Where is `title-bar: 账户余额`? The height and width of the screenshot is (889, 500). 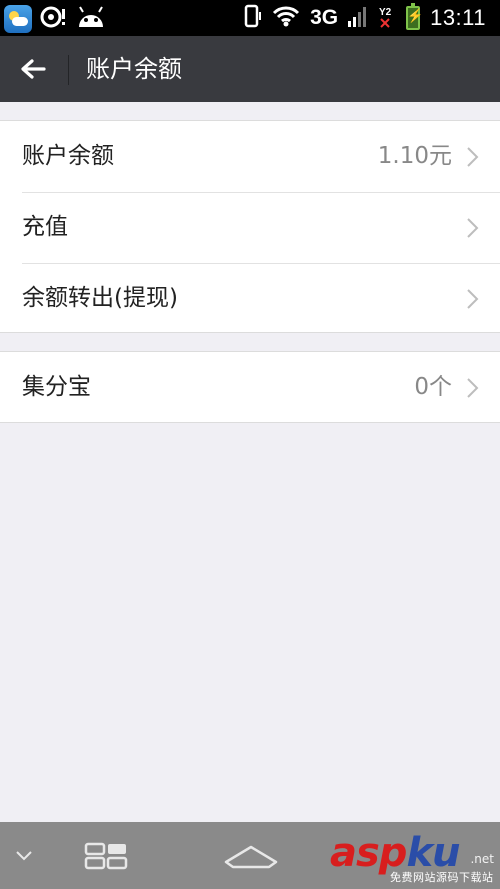 title-bar: 账户余额 is located at coordinates (250, 69).